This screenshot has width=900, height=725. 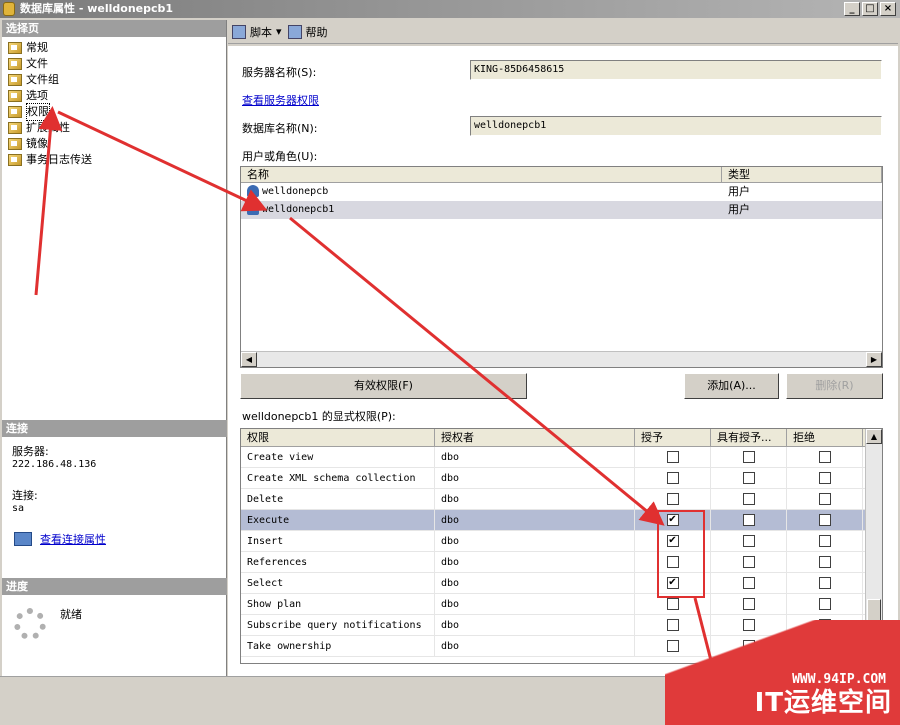 I want to click on help-button: 帮助, so click(x=307, y=32).